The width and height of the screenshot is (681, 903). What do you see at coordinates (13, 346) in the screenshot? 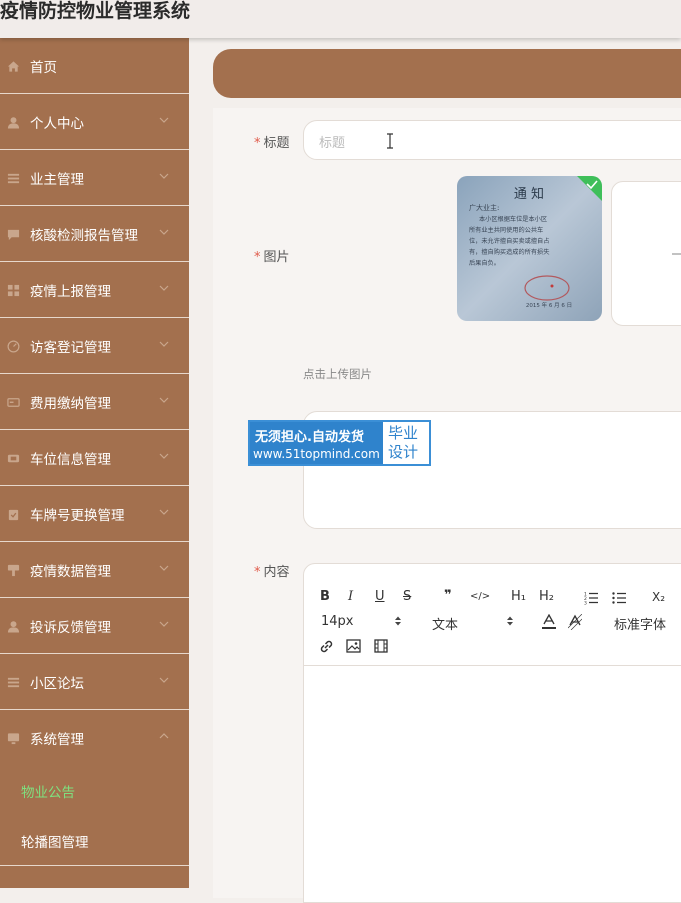
I see `gauge-icon` at bounding box center [13, 346].